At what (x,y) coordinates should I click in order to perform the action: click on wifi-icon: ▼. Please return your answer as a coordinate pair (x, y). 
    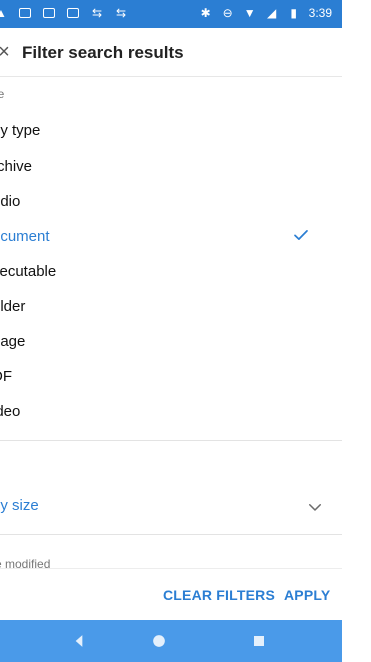
    Looking at the image, I should click on (249, 13).